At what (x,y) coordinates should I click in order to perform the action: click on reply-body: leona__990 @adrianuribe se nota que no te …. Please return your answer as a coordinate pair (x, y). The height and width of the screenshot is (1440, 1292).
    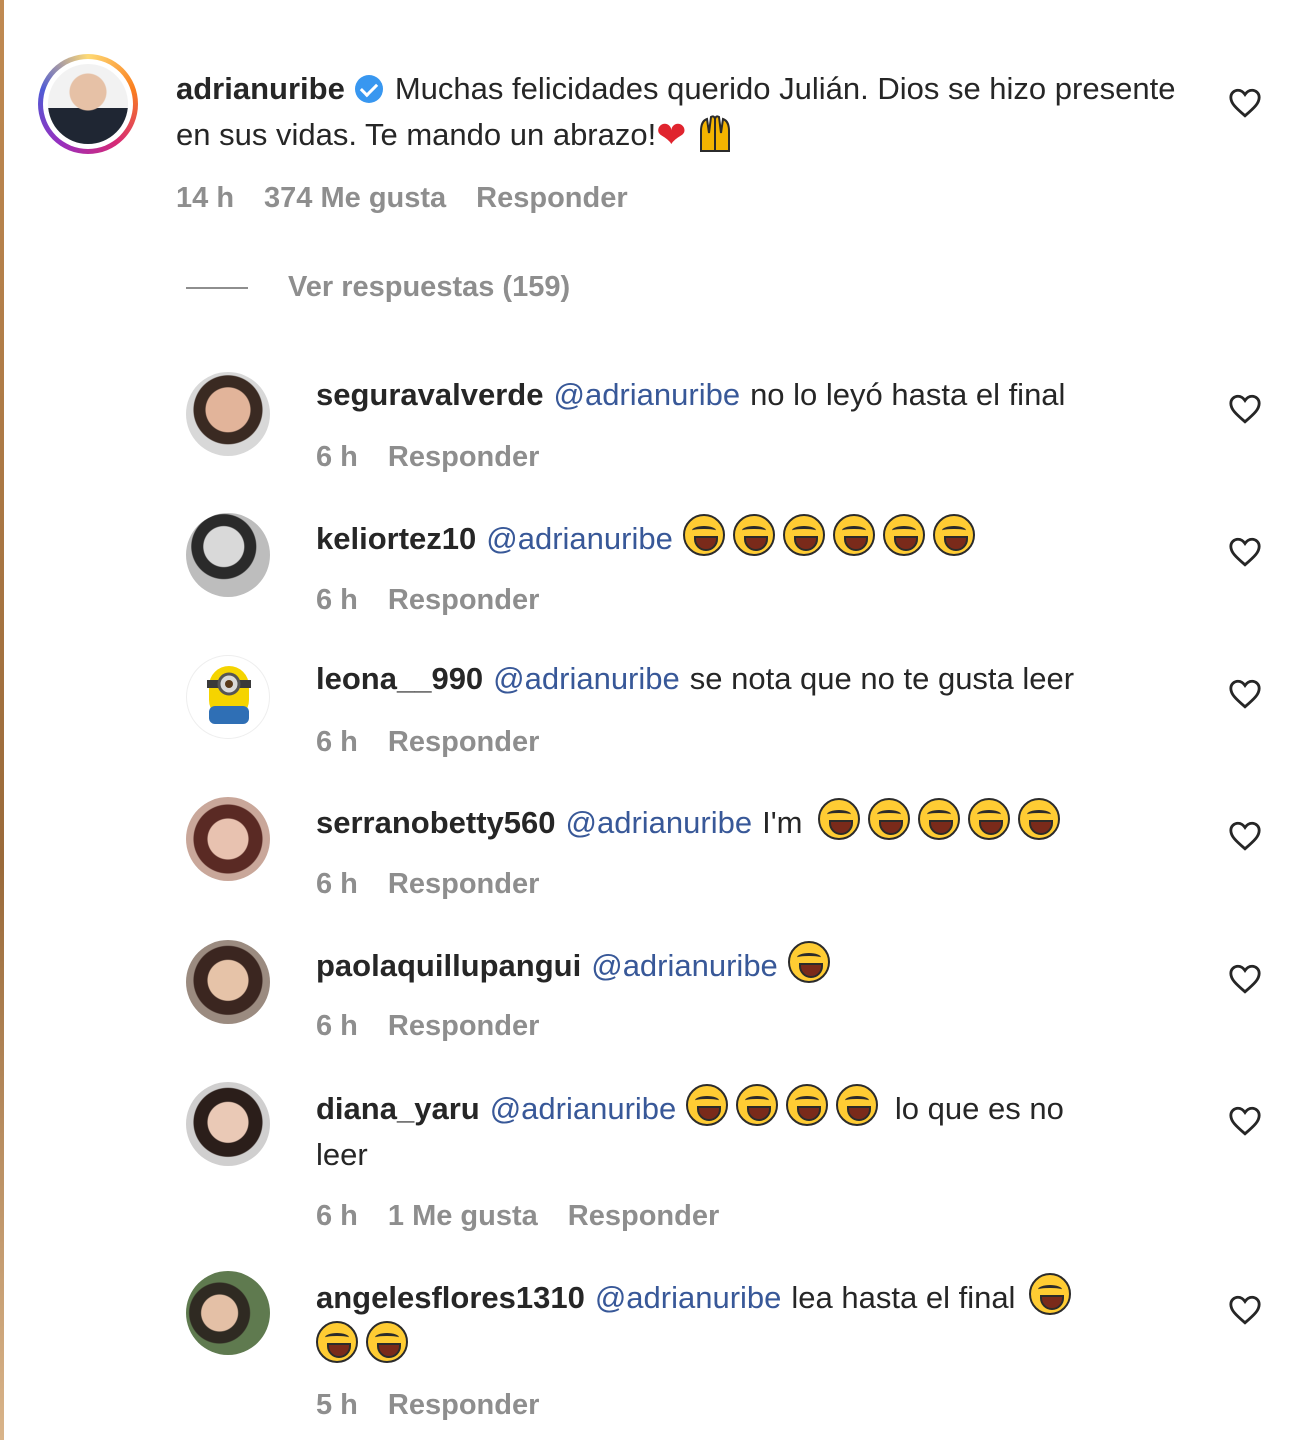
    Looking at the image, I should click on (766, 679).